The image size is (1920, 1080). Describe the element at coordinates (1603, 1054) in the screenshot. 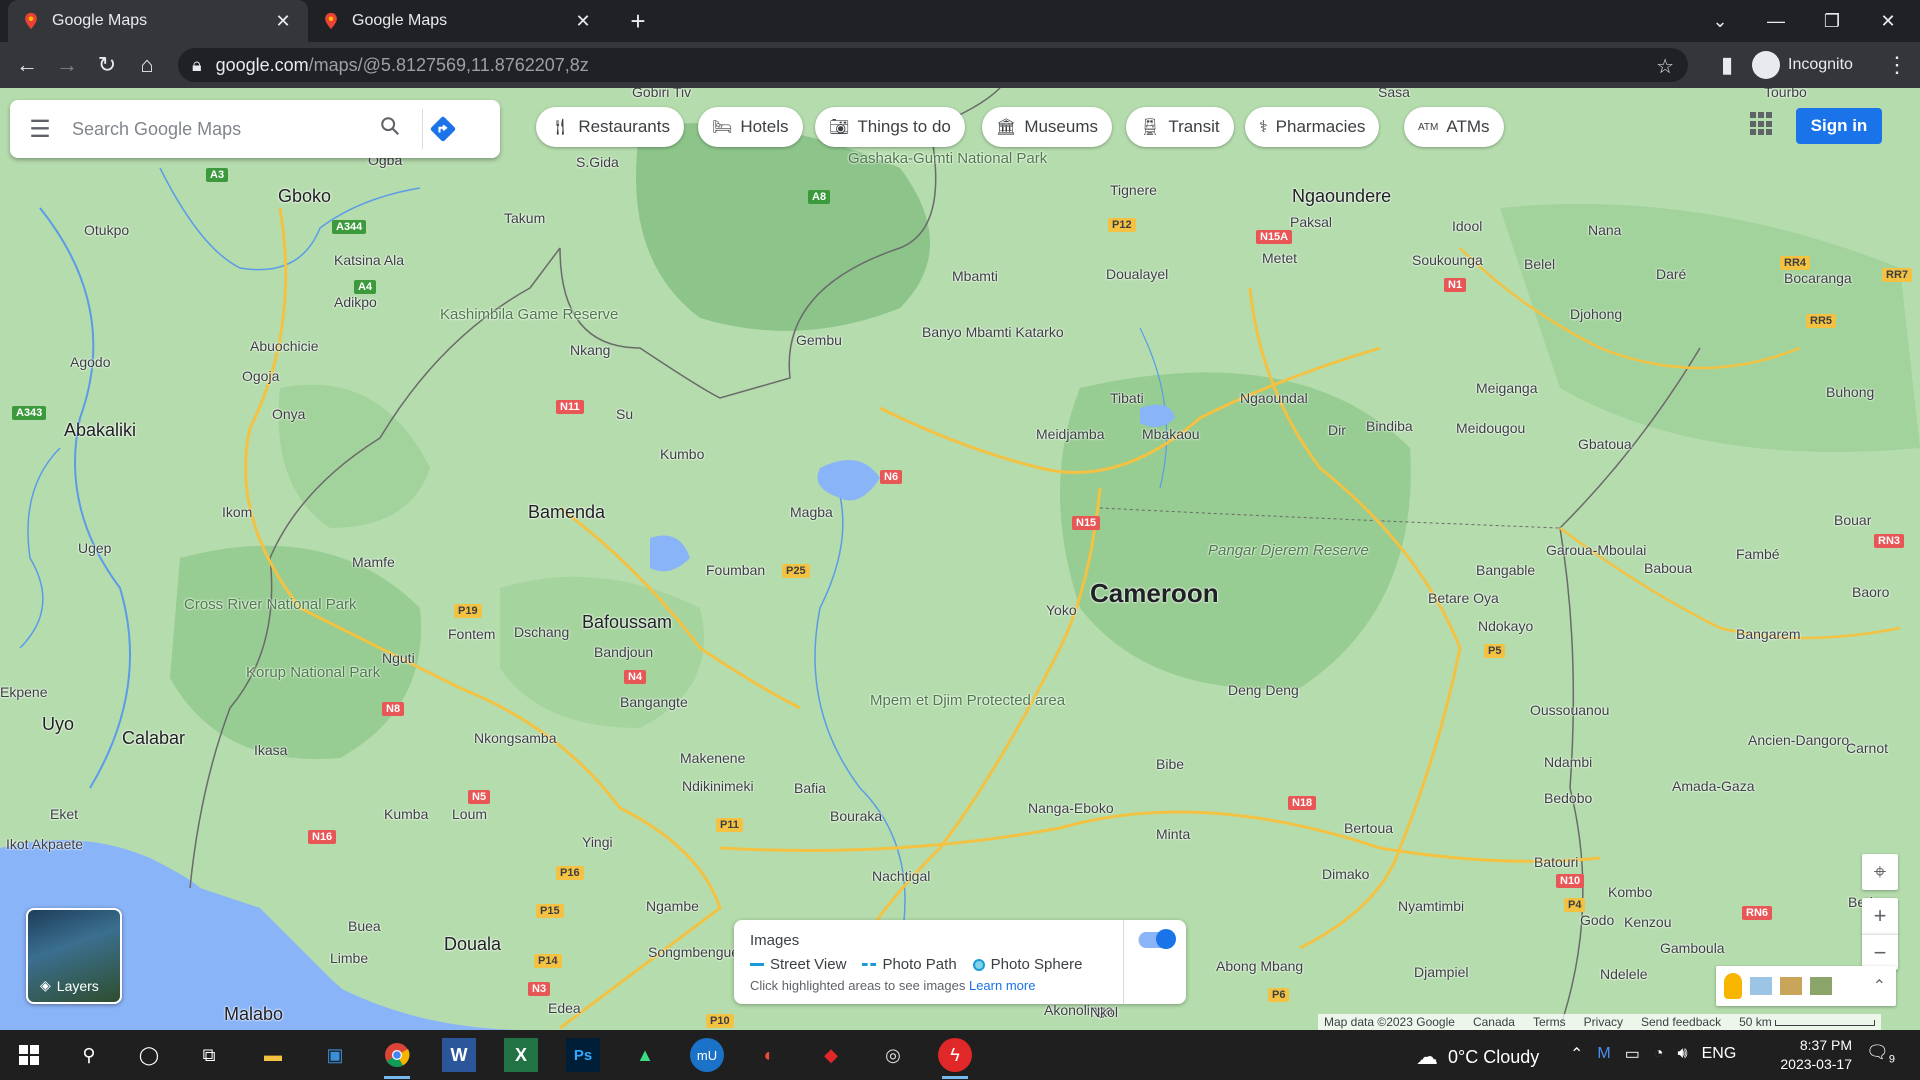

I see `tray-app-icon: M` at that location.